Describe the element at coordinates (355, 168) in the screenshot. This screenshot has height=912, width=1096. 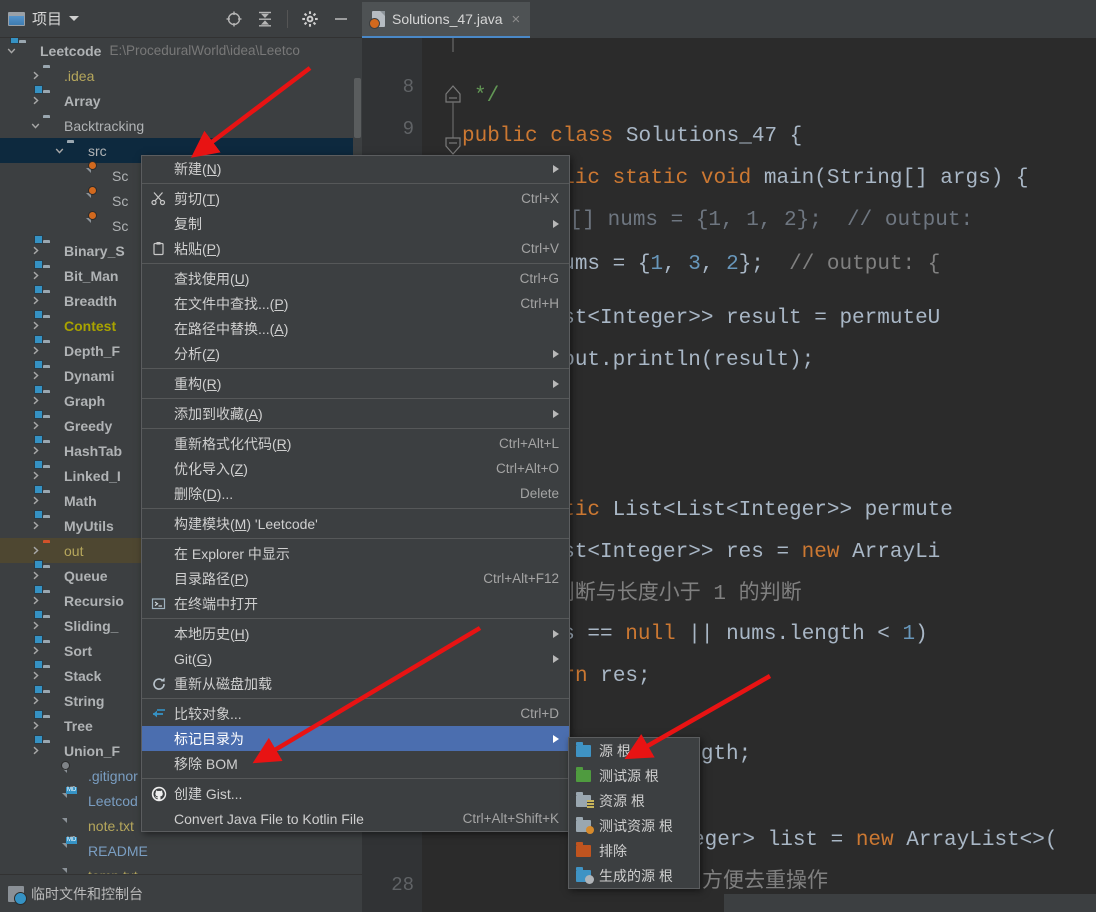
I see `menu-item-0: 新建(N)` at that location.